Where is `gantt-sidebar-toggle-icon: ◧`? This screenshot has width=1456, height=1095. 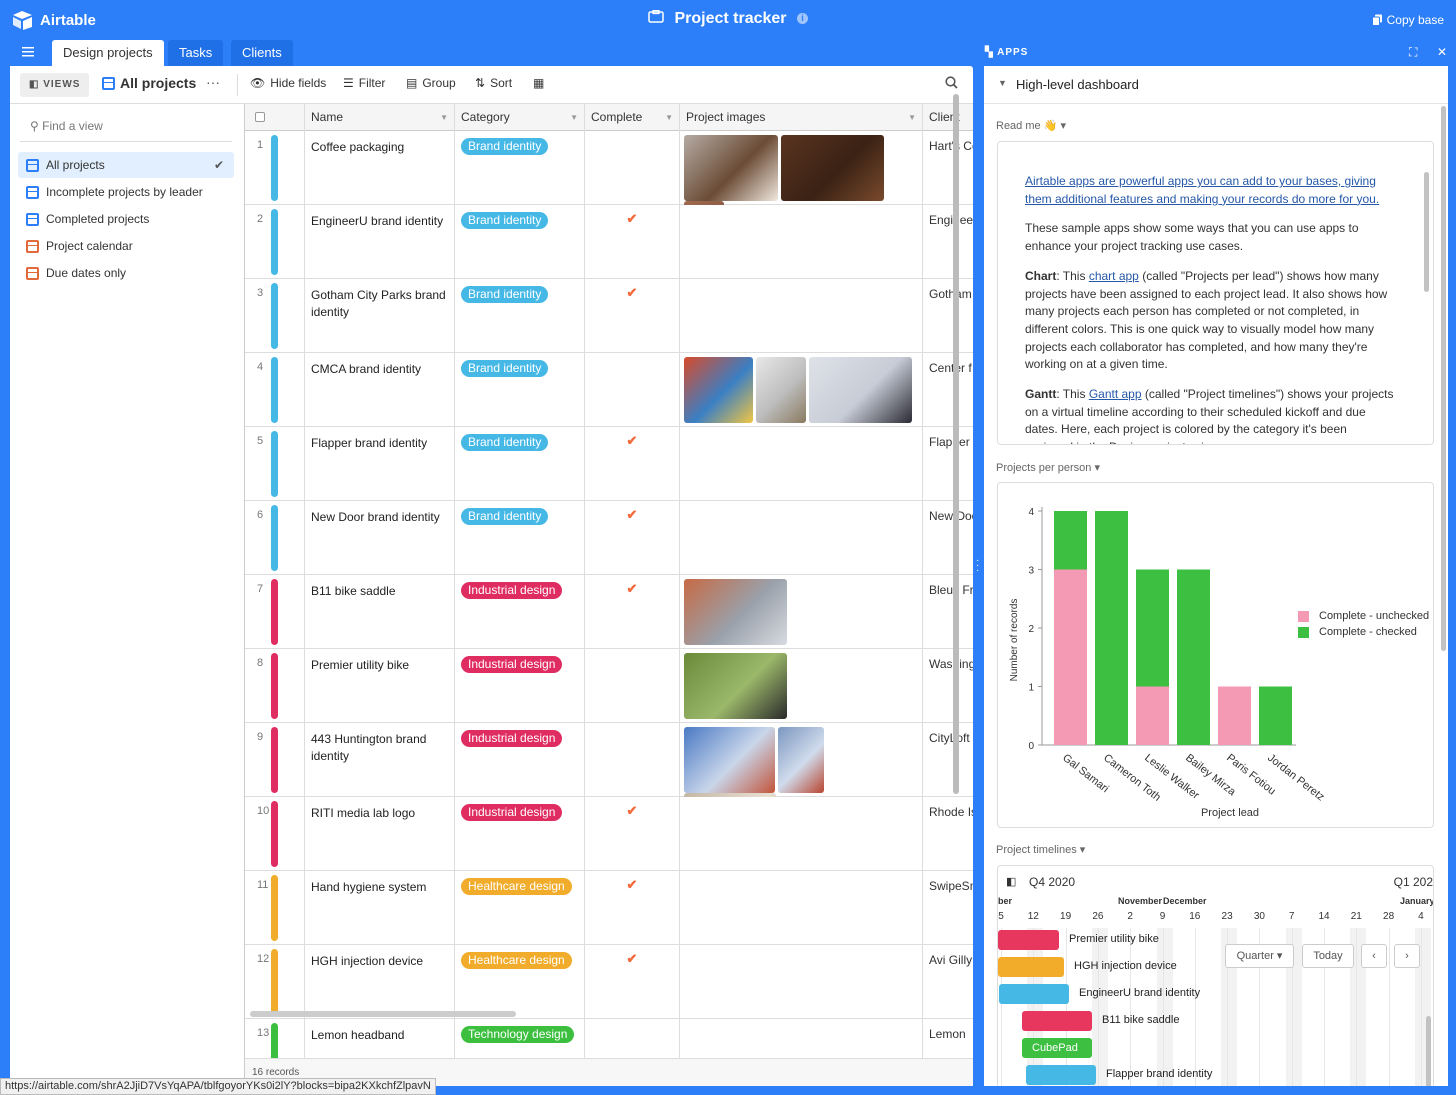
gantt-sidebar-toggle-icon: ◧ is located at coordinates (1011, 881).